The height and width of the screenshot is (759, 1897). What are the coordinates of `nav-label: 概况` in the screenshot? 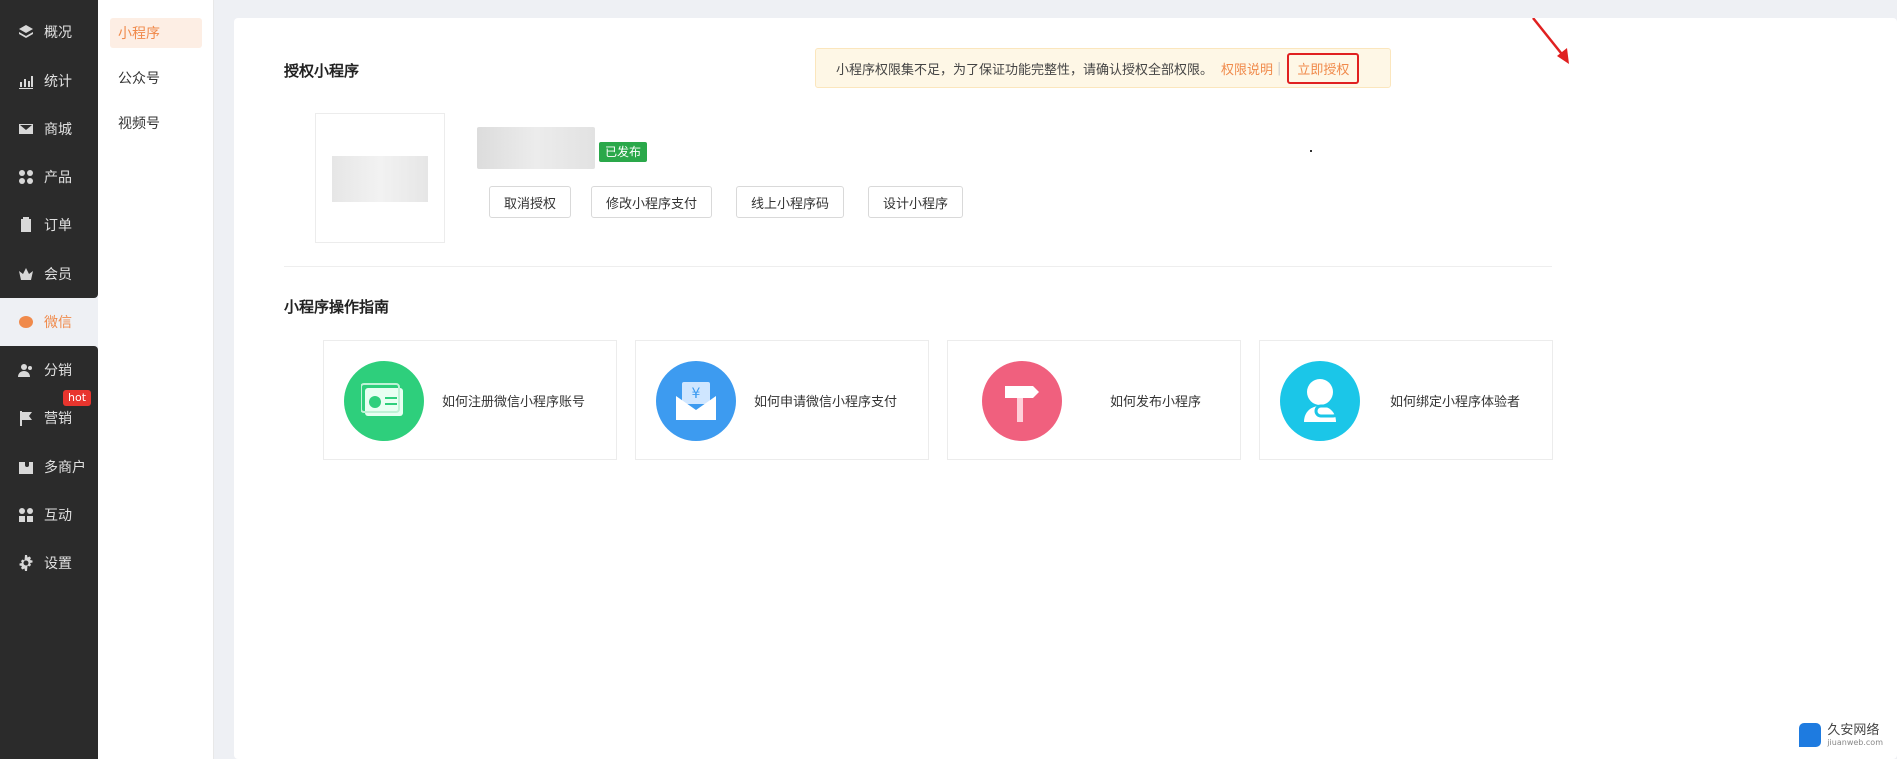 It's located at (58, 33).